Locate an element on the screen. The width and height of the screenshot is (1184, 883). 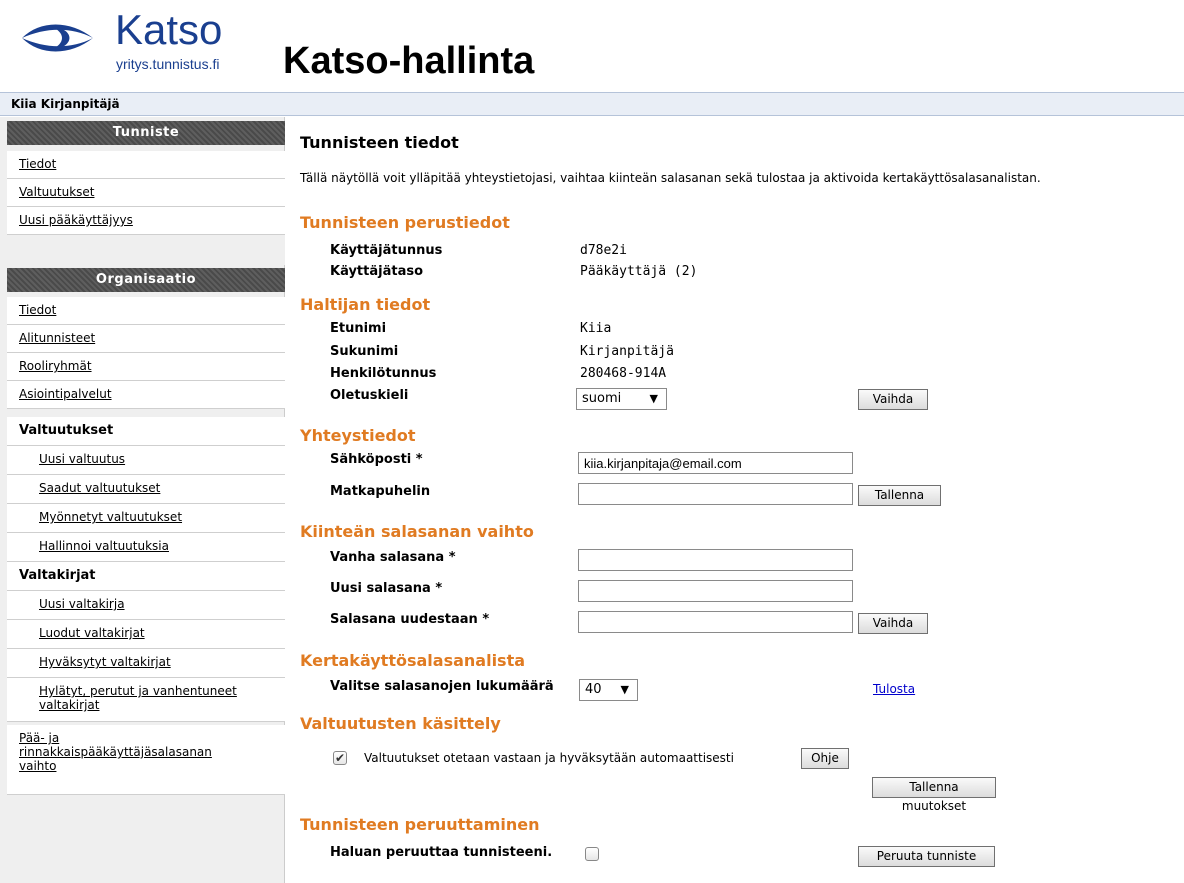
katso-logo-icon is located at coordinates (57, 38).